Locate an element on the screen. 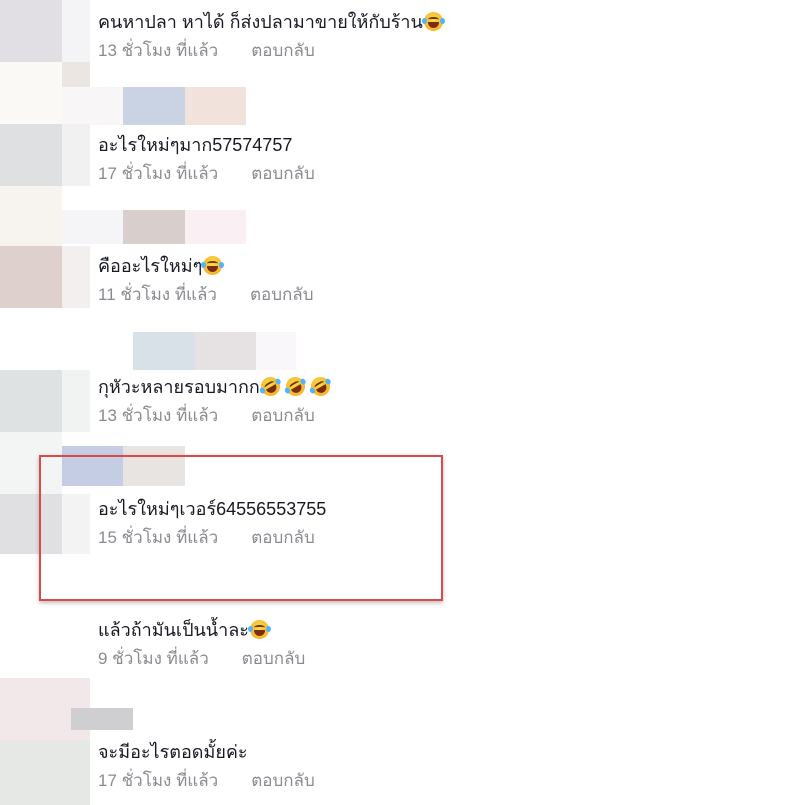 The width and height of the screenshot is (793, 805). comment-text: คนหาปลา หาได้ ก็ส่งปลามาขายให้กับร้าน is located at coordinates (260, 22).